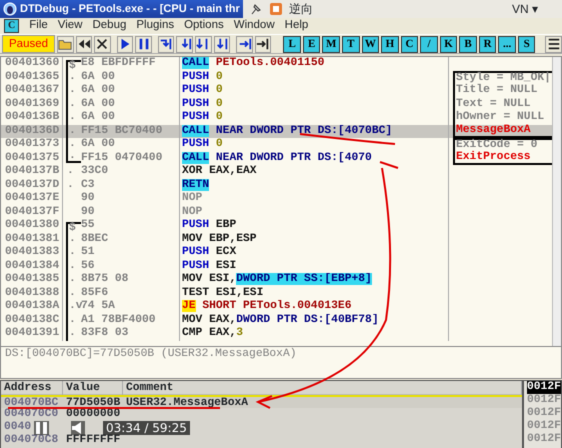 Image resolution: width=562 pixels, height=448 pixels. I want to click on address-cell: 00401369, so click(32, 104).